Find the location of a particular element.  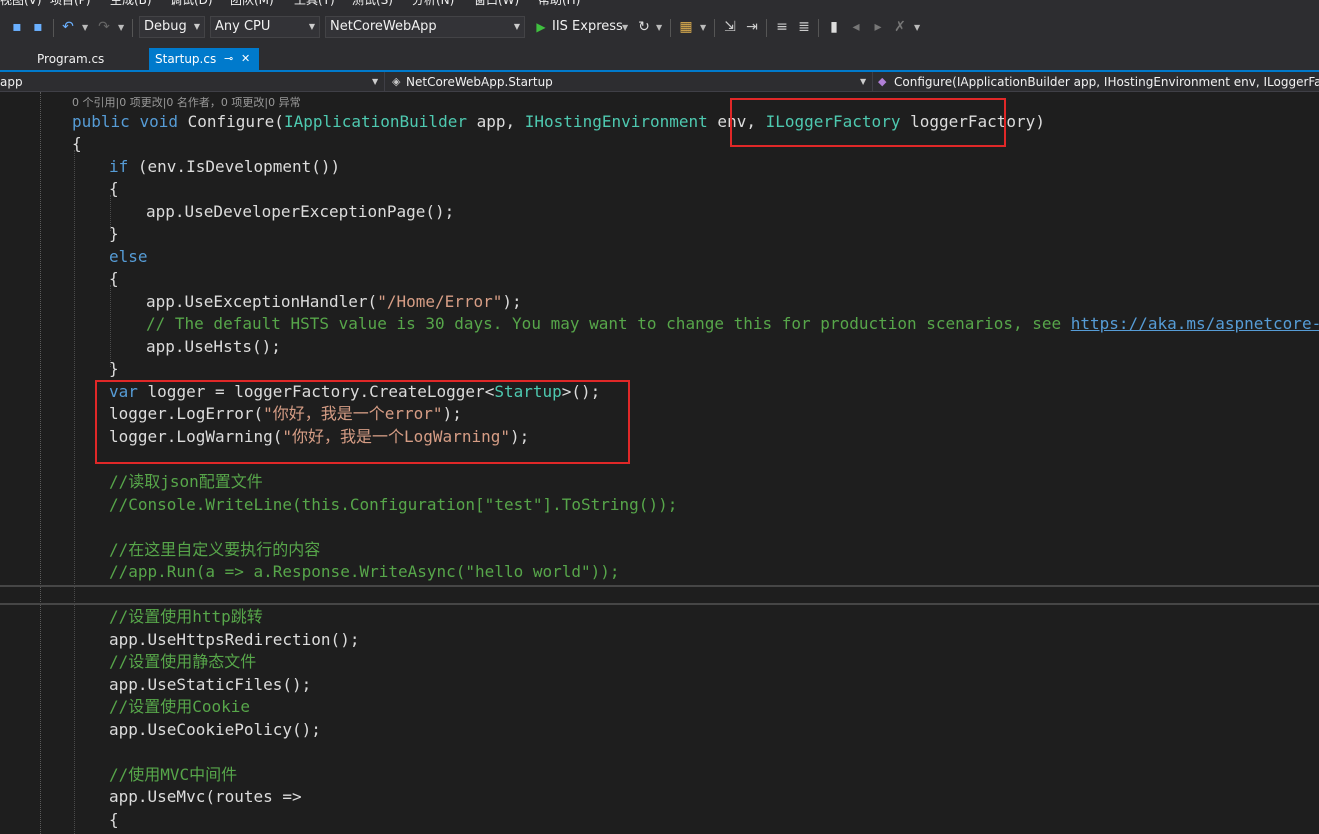

comment: //设置使用静态文件 is located at coordinates (183, 661).